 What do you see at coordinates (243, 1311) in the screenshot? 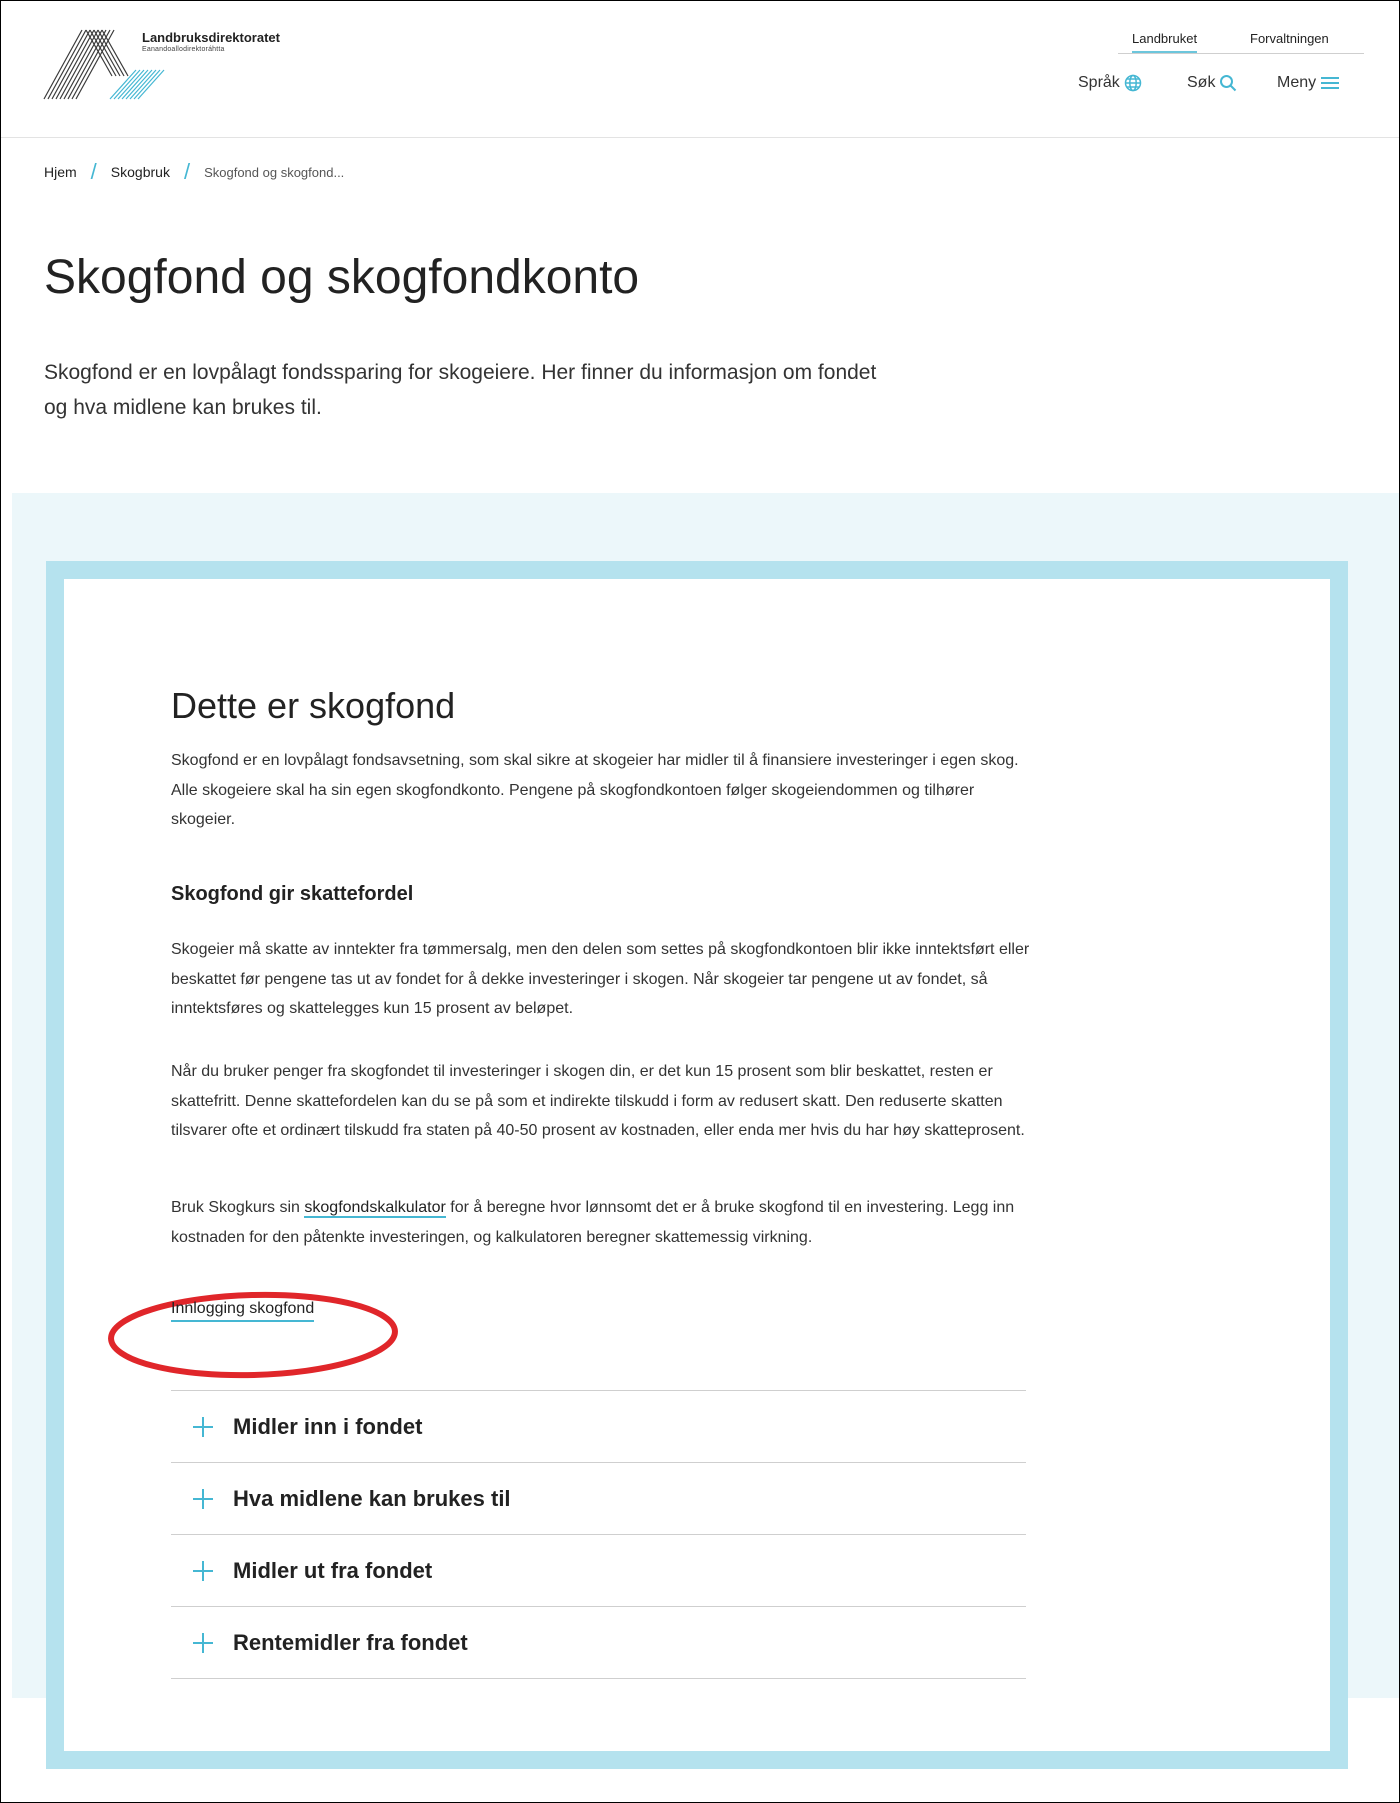
I see `login-skogfond-link: Innlogging skogfond` at bounding box center [243, 1311].